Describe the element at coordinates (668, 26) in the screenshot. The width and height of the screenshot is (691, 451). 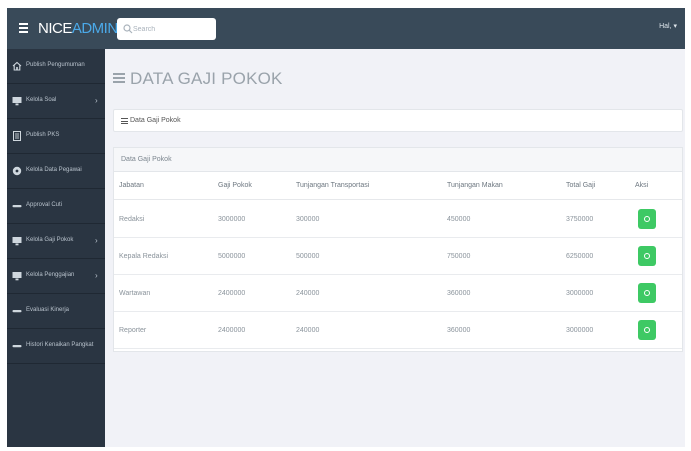
I see `user-menu: Hal, ▾` at that location.